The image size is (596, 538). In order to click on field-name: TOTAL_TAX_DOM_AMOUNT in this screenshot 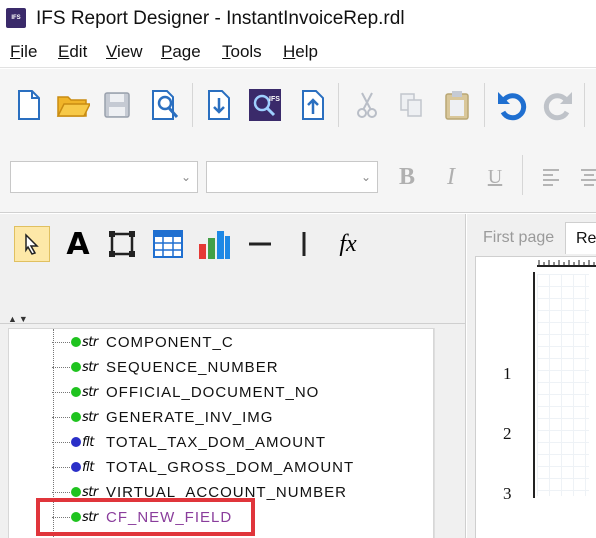, I will do `click(216, 442)`.